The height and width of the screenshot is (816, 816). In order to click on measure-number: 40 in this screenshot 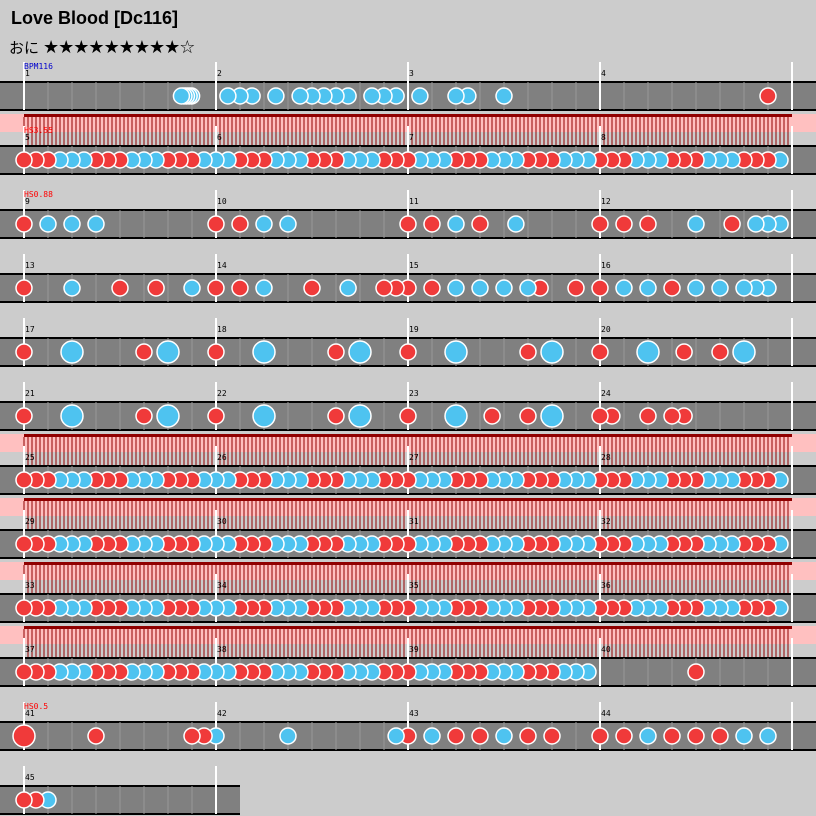, I will do `click(606, 649)`.